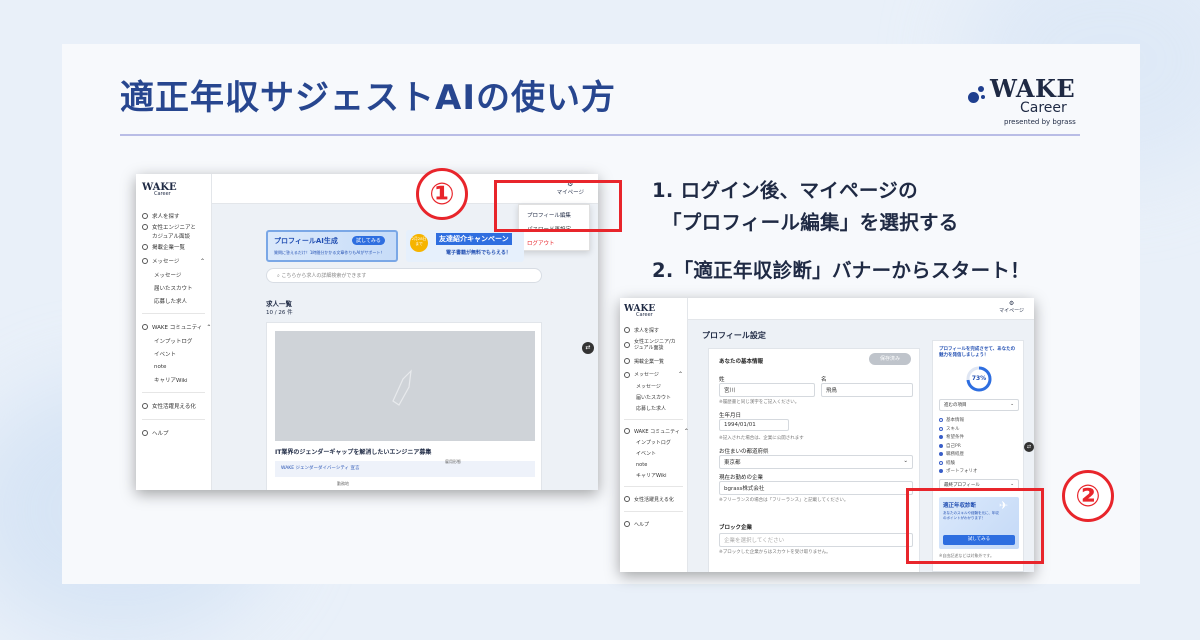 Image resolution: width=1200 pixels, height=640 pixels. I want to click on checklist-label: スキル, so click(953, 429).